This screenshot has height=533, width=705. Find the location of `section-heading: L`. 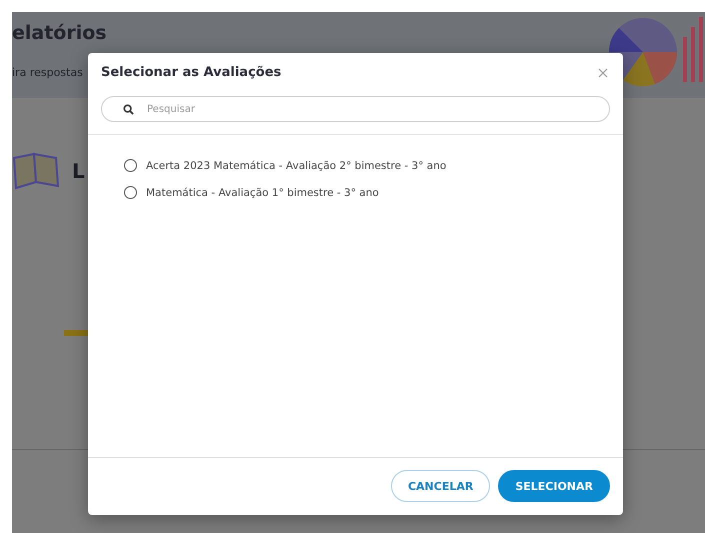

section-heading: L is located at coordinates (78, 171).